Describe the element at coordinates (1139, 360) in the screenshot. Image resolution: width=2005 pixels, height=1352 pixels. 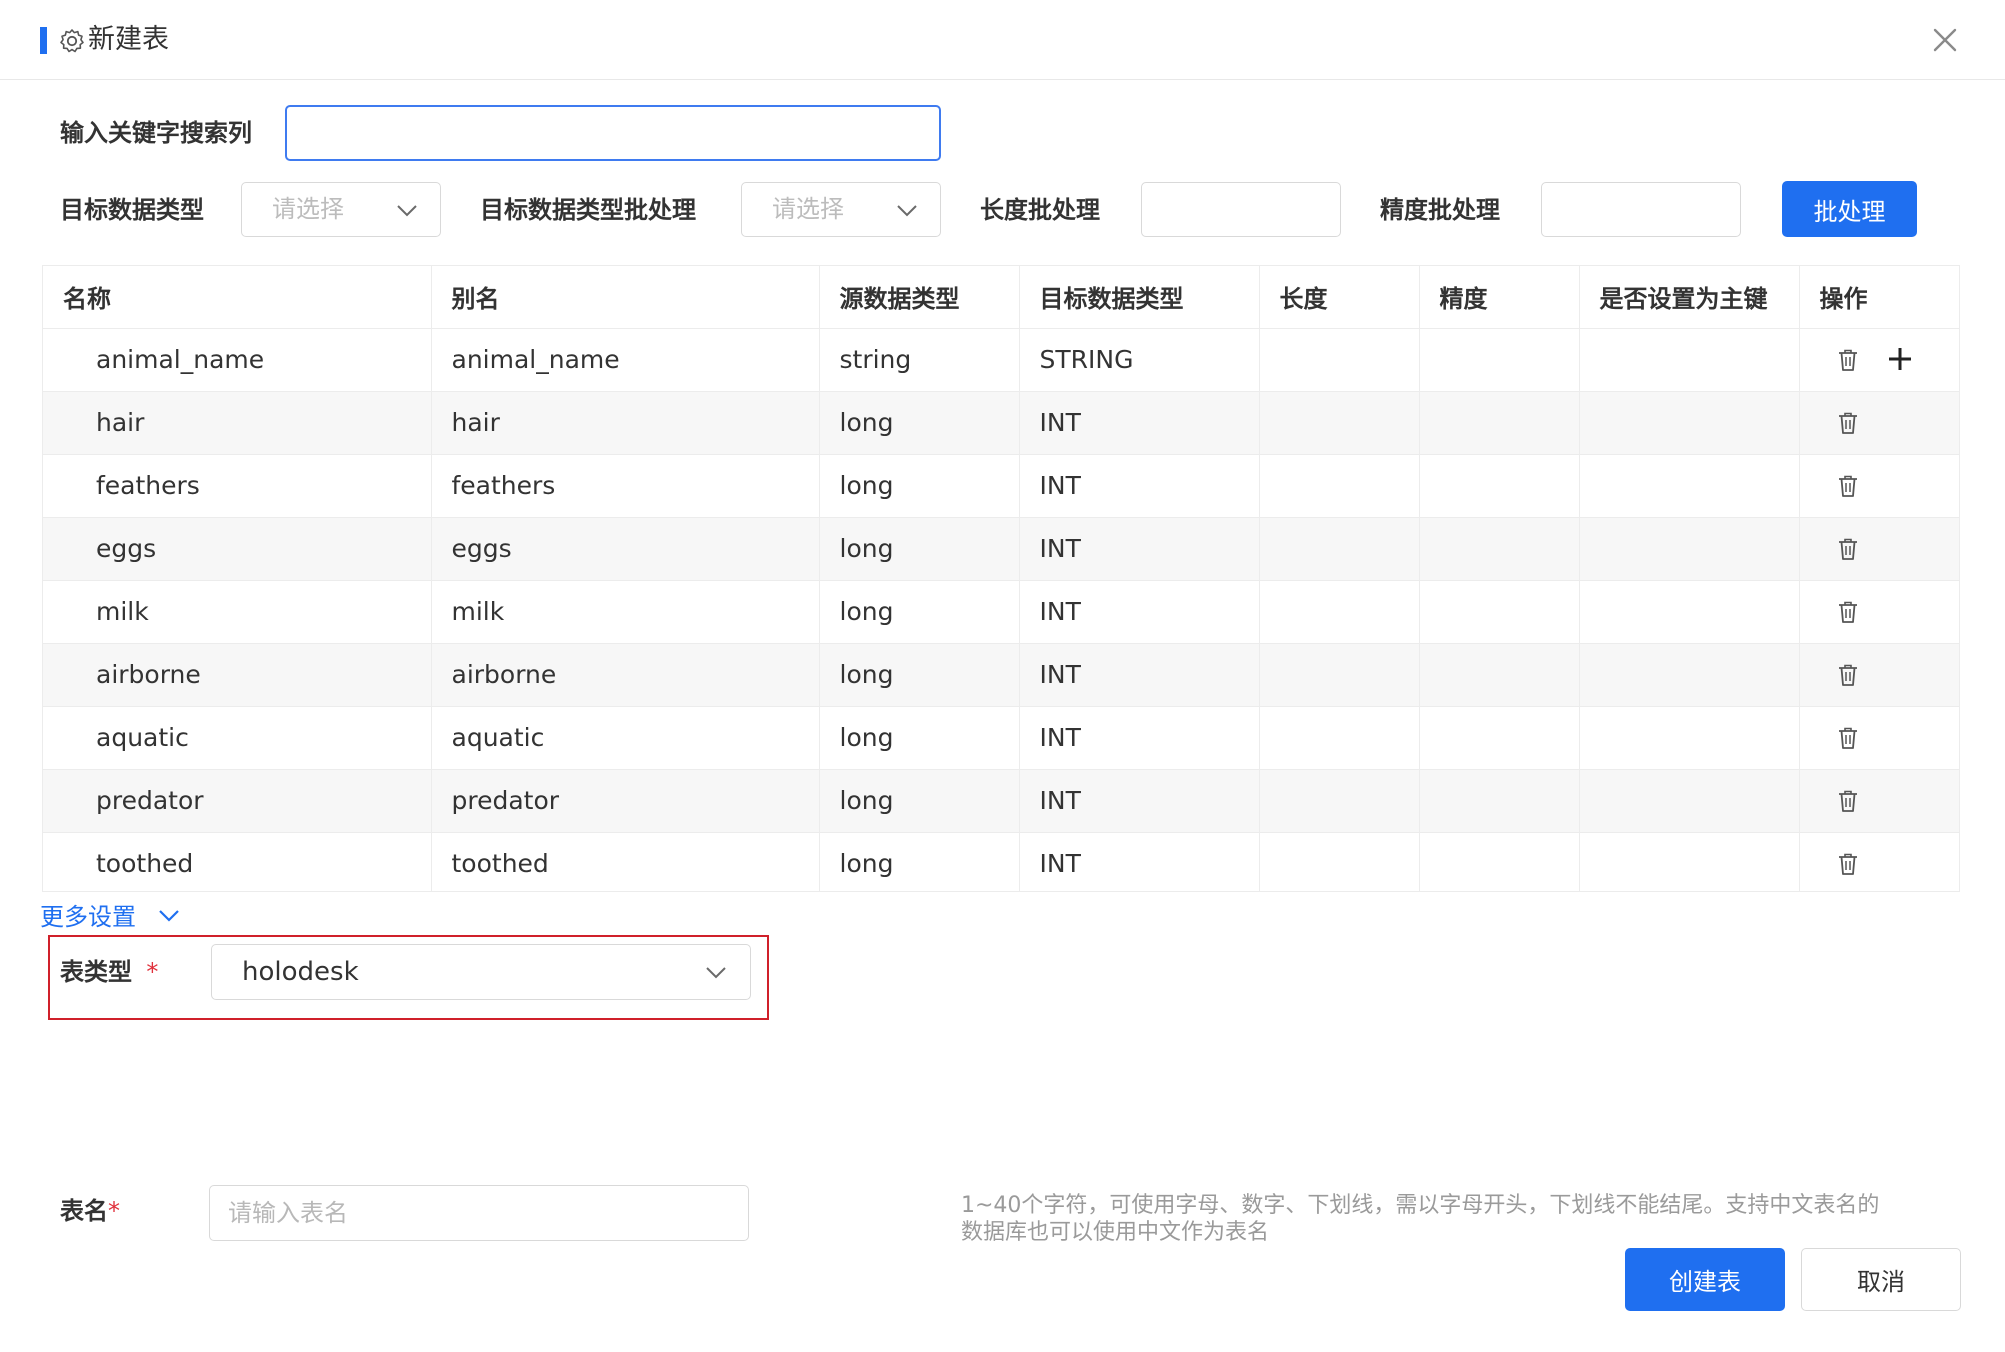
I see `cell-target-type: STRING` at that location.